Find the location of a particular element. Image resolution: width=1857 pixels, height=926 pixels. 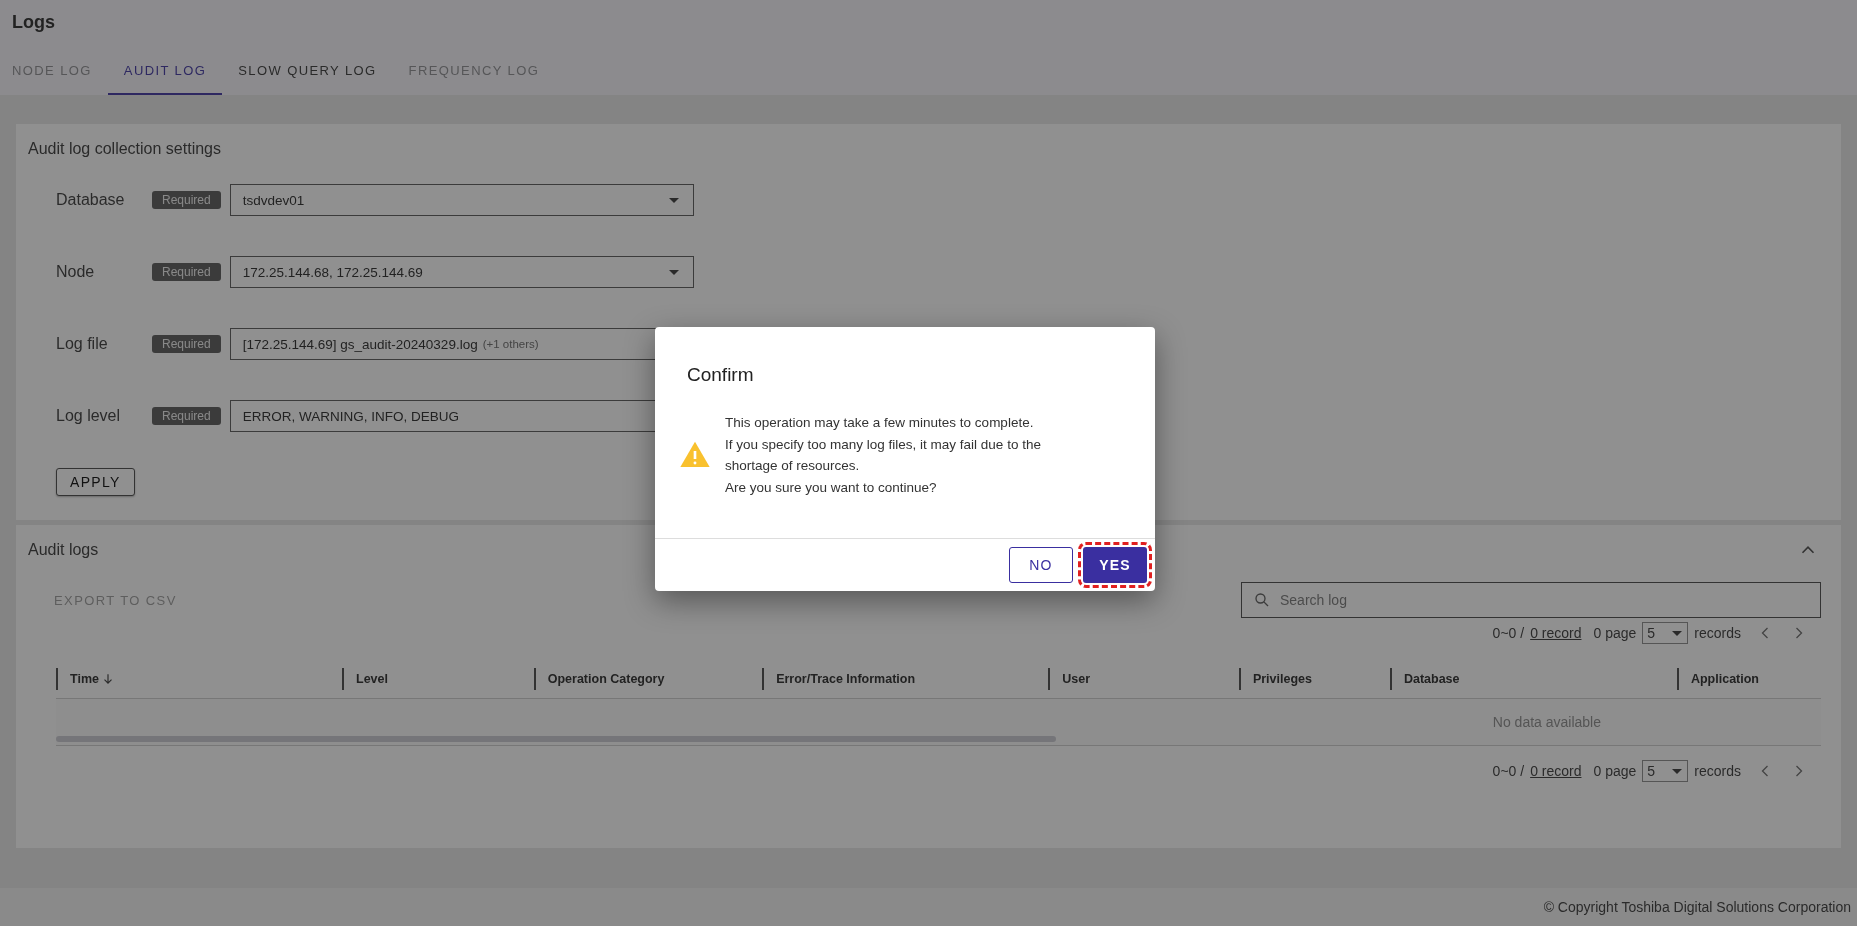

column-header: Error/Trace Information is located at coordinates (905, 679).